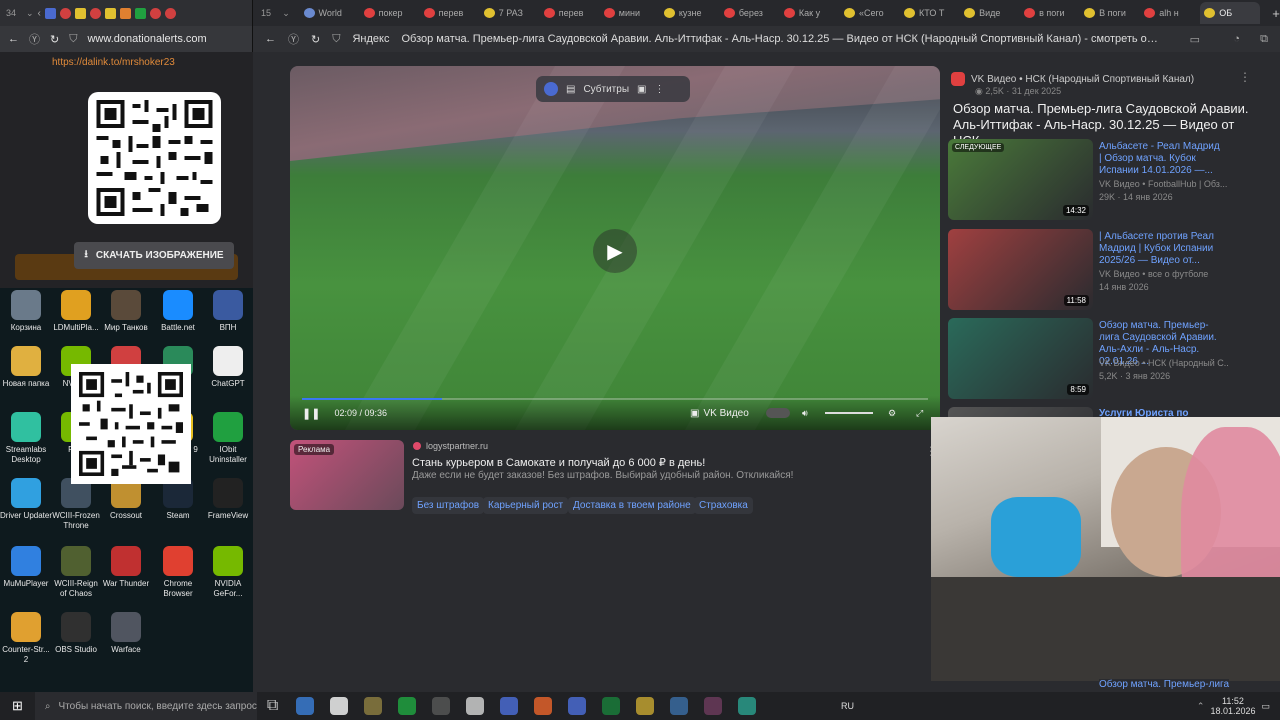 The image size is (1280, 720). What do you see at coordinates (26, 638) in the screenshot?
I see `desktop-icon: Counter-Str... 2` at bounding box center [26, 638].